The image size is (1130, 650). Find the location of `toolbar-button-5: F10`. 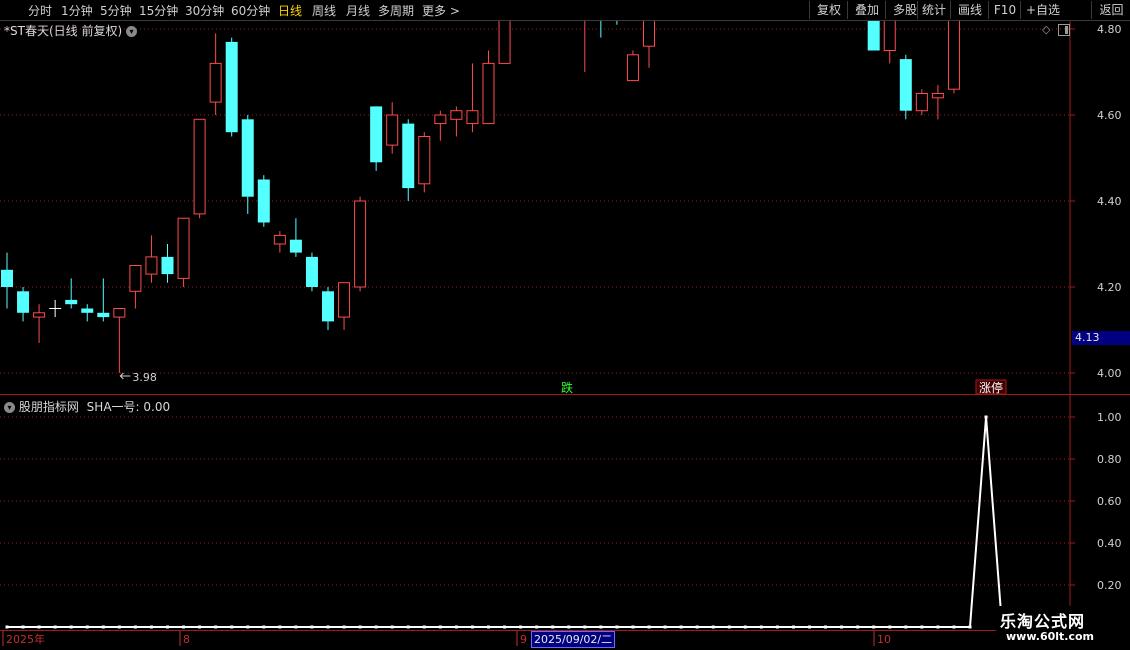

toolbar-button-5: F10 is located at coordinates (1004, 10).